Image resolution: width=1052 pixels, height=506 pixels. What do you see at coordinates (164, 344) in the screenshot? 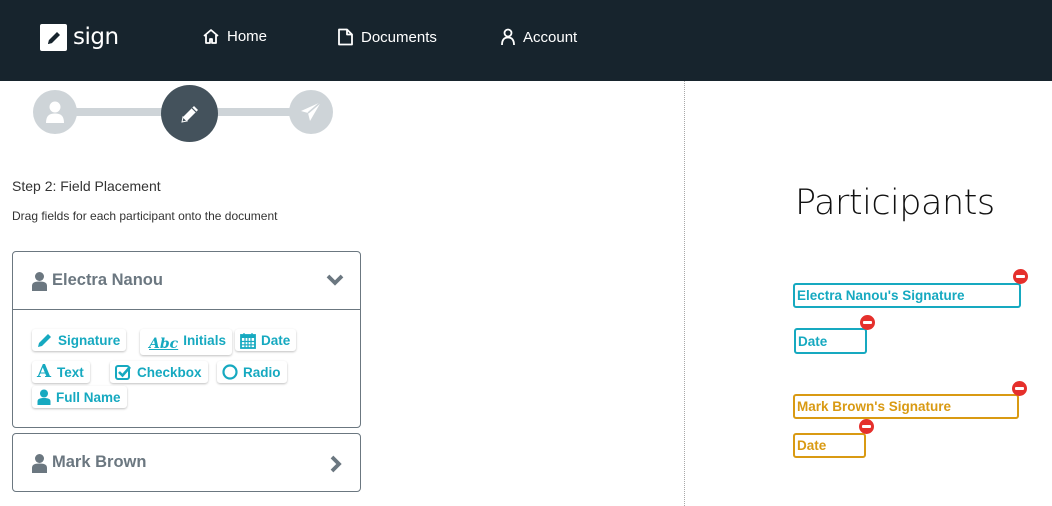
I see `abc-icon: Abc` at bounding box center [164, 344].